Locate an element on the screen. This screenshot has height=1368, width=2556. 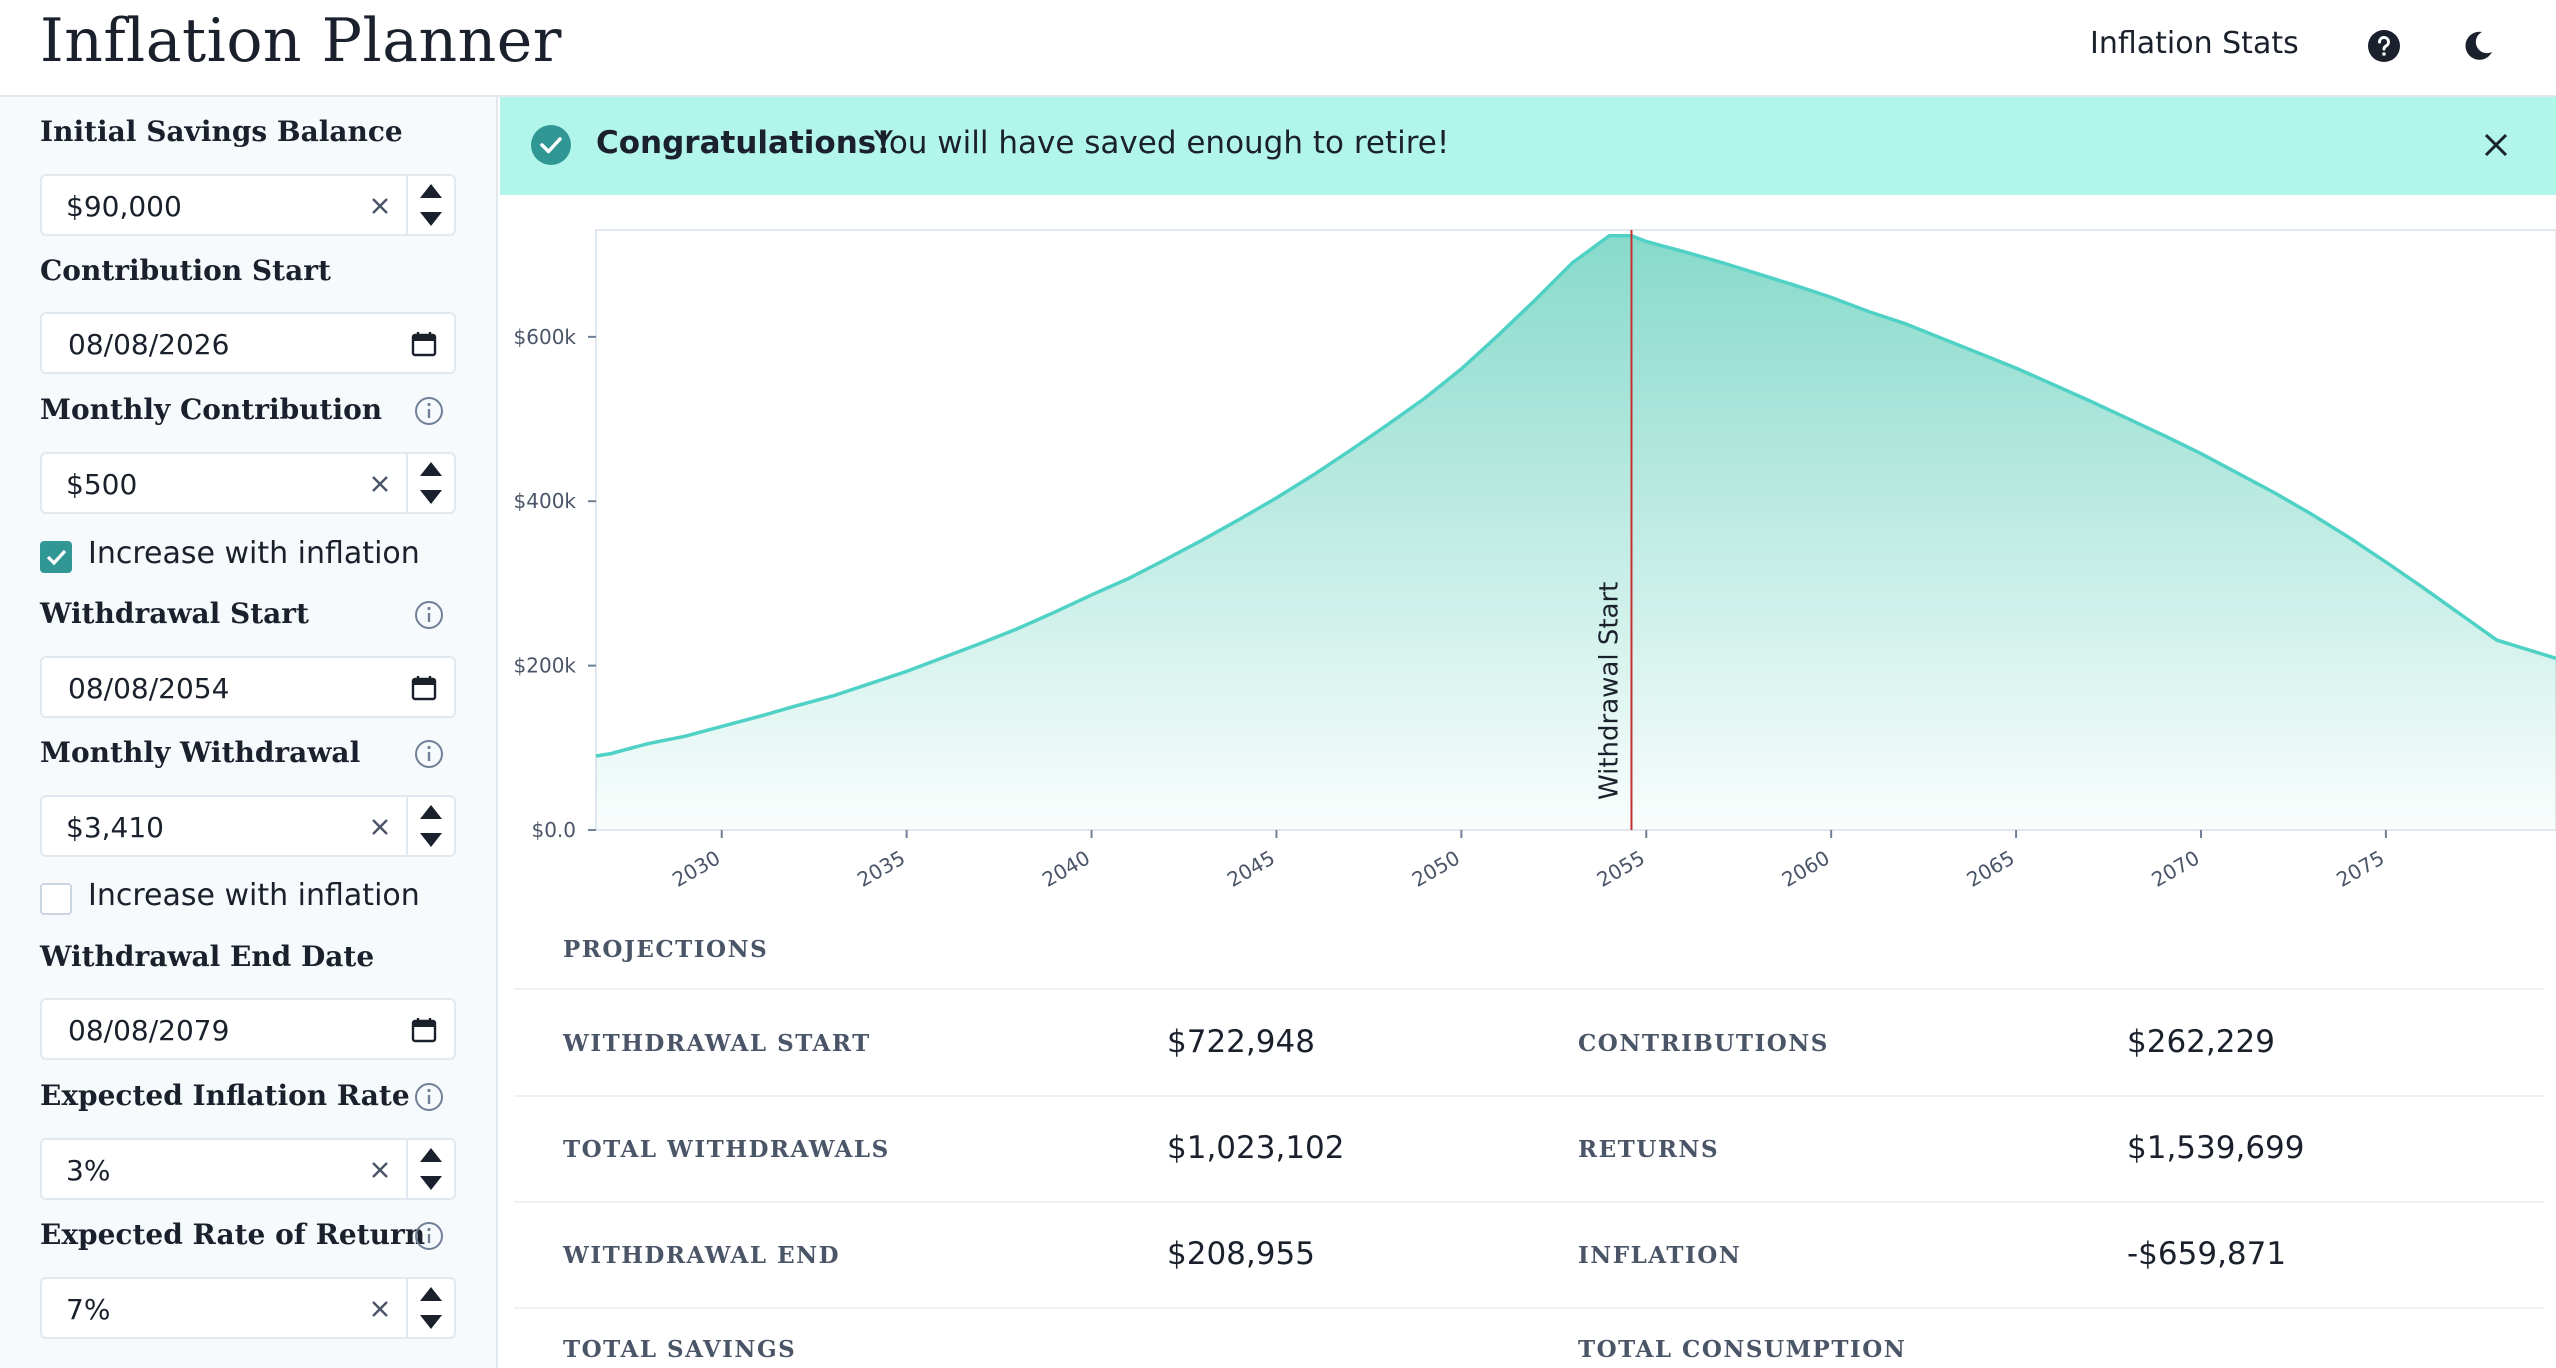
withdrawal-inflation-label: Increase with inflation is located at coordinates (254, 895).